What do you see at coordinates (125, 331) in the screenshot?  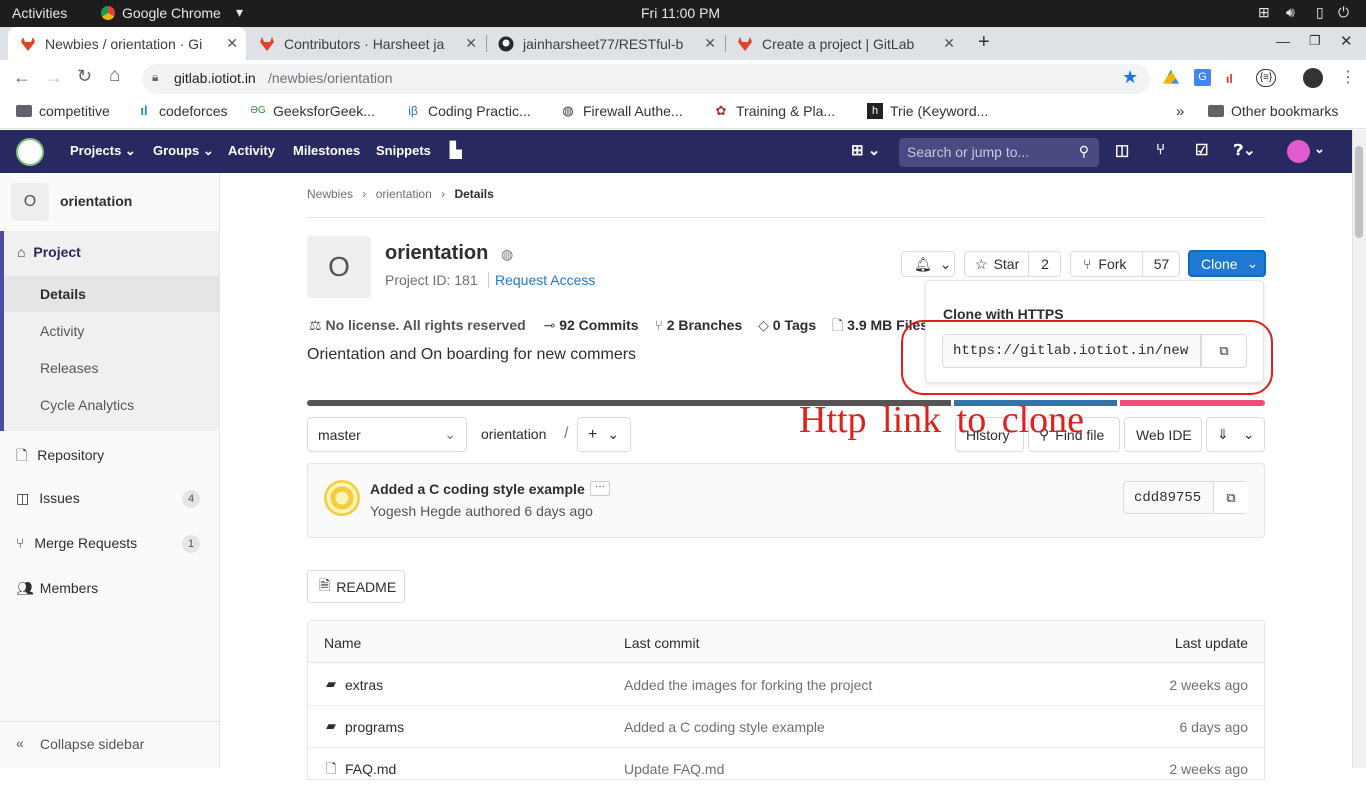 I see `sidebar-item-activity: Activity` at bounding box center [125, 331].